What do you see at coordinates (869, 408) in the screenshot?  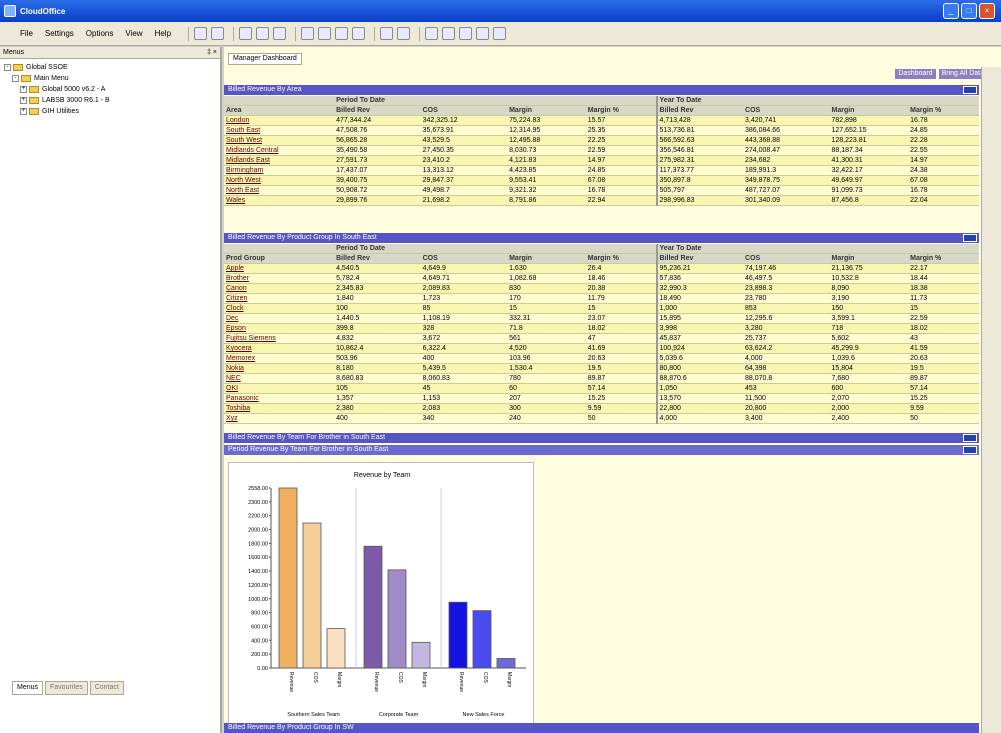 I see `table-cell: 2,000` at bounding box center [869, 408].